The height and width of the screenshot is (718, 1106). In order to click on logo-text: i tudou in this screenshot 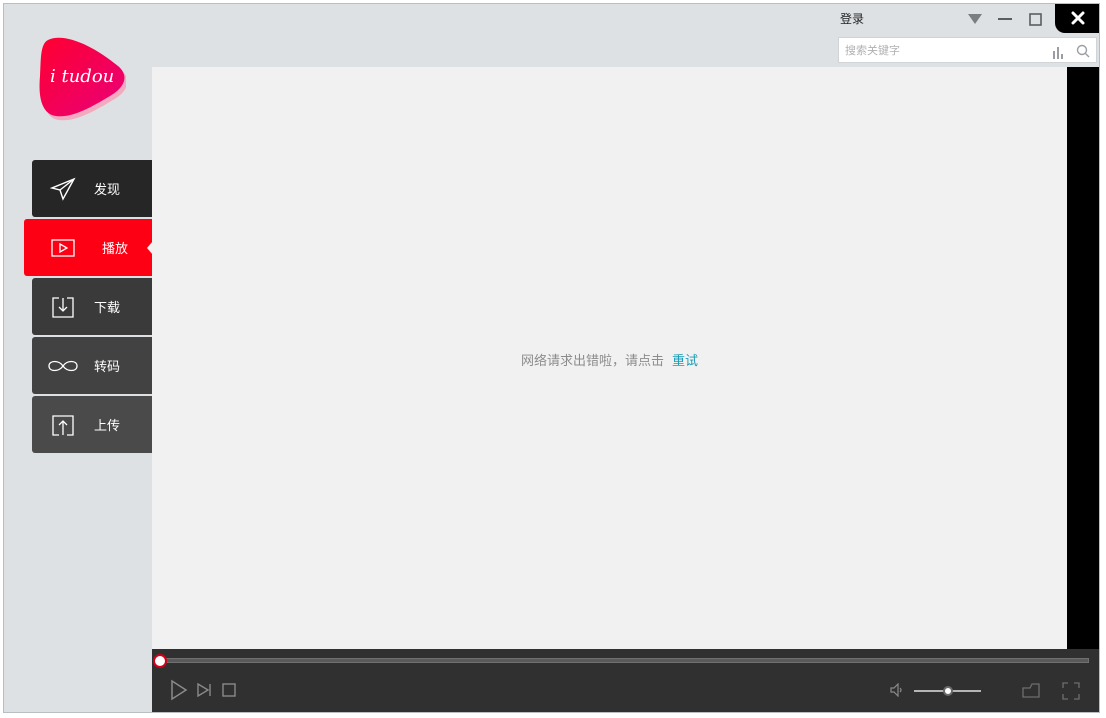, I will do `click(82, 76)`.